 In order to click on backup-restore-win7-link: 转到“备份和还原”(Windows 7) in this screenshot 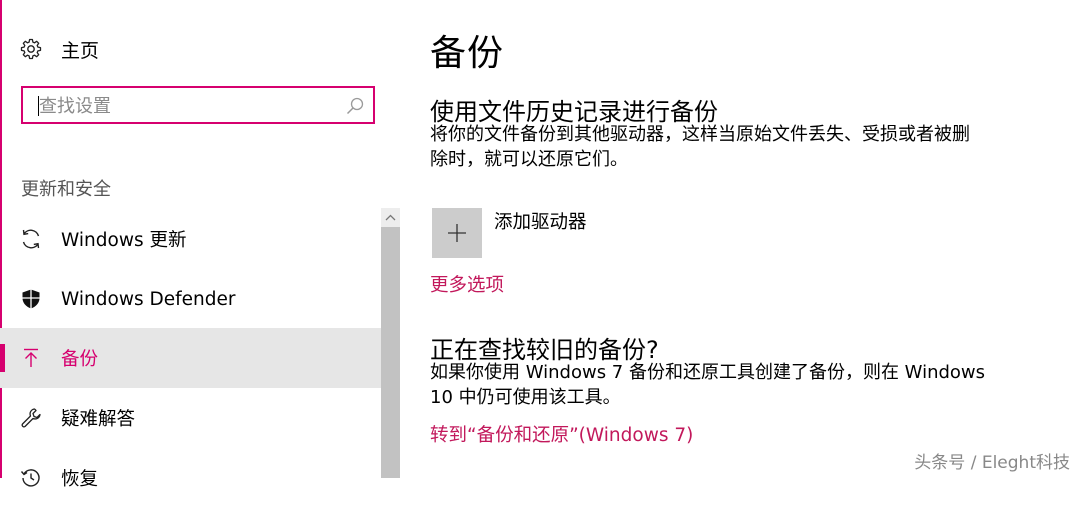, I will do `click(561, 434)`.